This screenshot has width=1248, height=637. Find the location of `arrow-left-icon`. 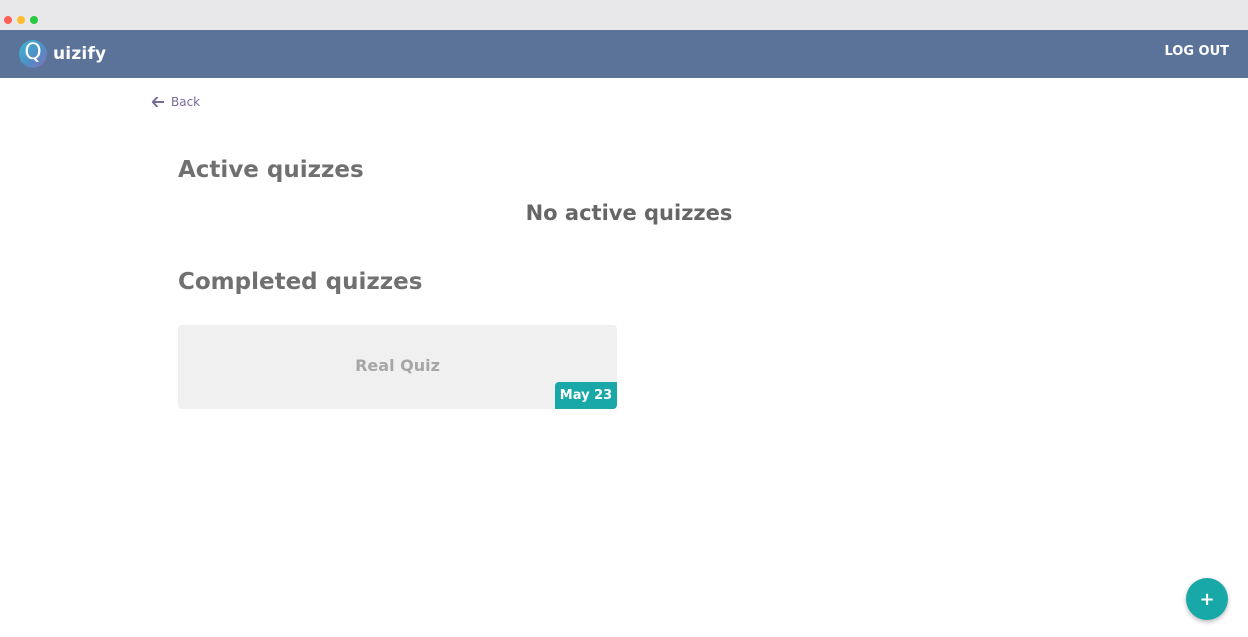

arrow-left-icon is located at coordinates (158, 102).